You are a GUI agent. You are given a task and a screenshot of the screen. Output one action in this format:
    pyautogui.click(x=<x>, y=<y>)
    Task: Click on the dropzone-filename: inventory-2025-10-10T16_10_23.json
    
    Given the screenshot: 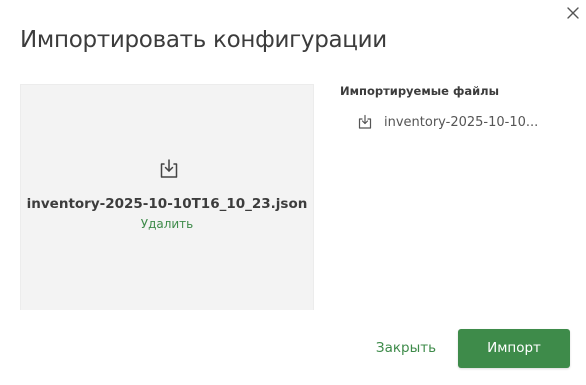 What is the action you would take?
    pyautogui.click(x=167, y=204)
    